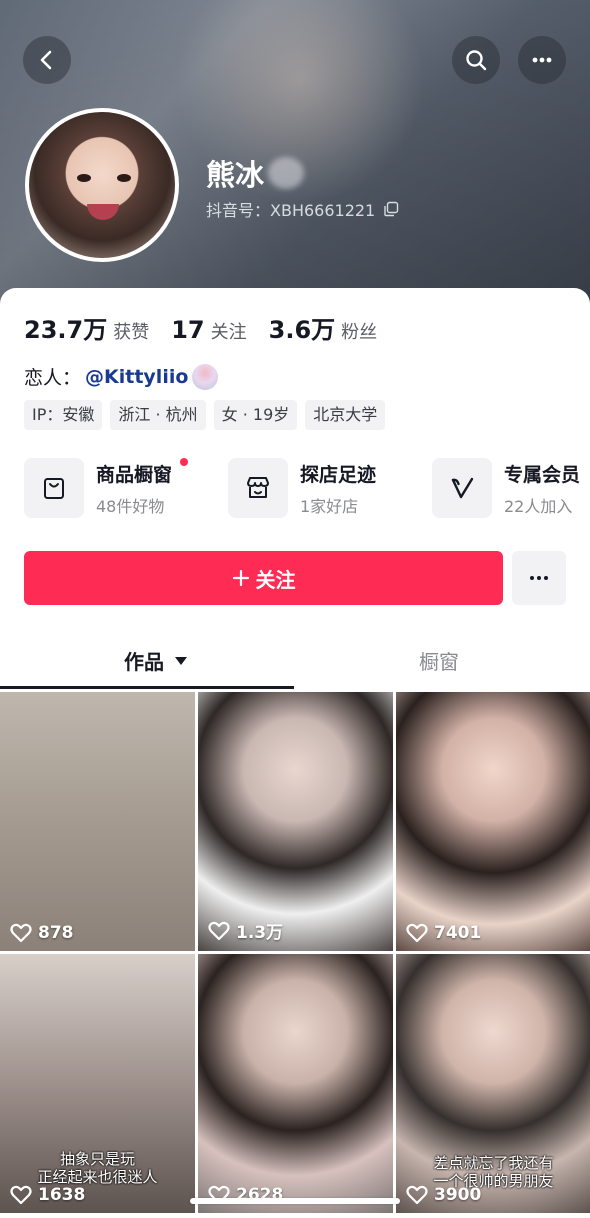  I want to click on shortcut-membership: 专属会员 22人加入, so click(506, 488).